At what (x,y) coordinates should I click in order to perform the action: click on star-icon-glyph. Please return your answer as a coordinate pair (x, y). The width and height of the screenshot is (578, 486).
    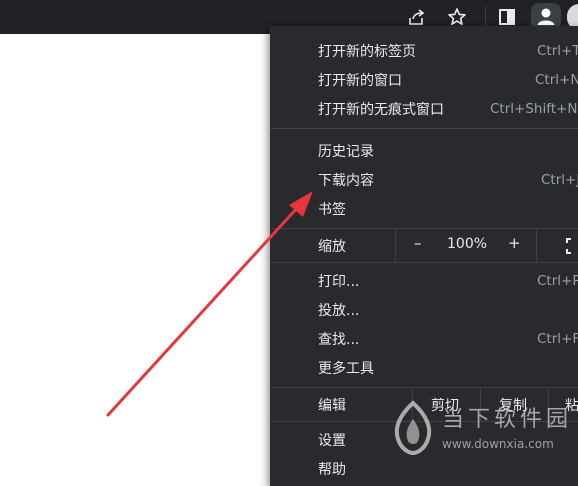
    Looking at the image, I should click on (457, 16).